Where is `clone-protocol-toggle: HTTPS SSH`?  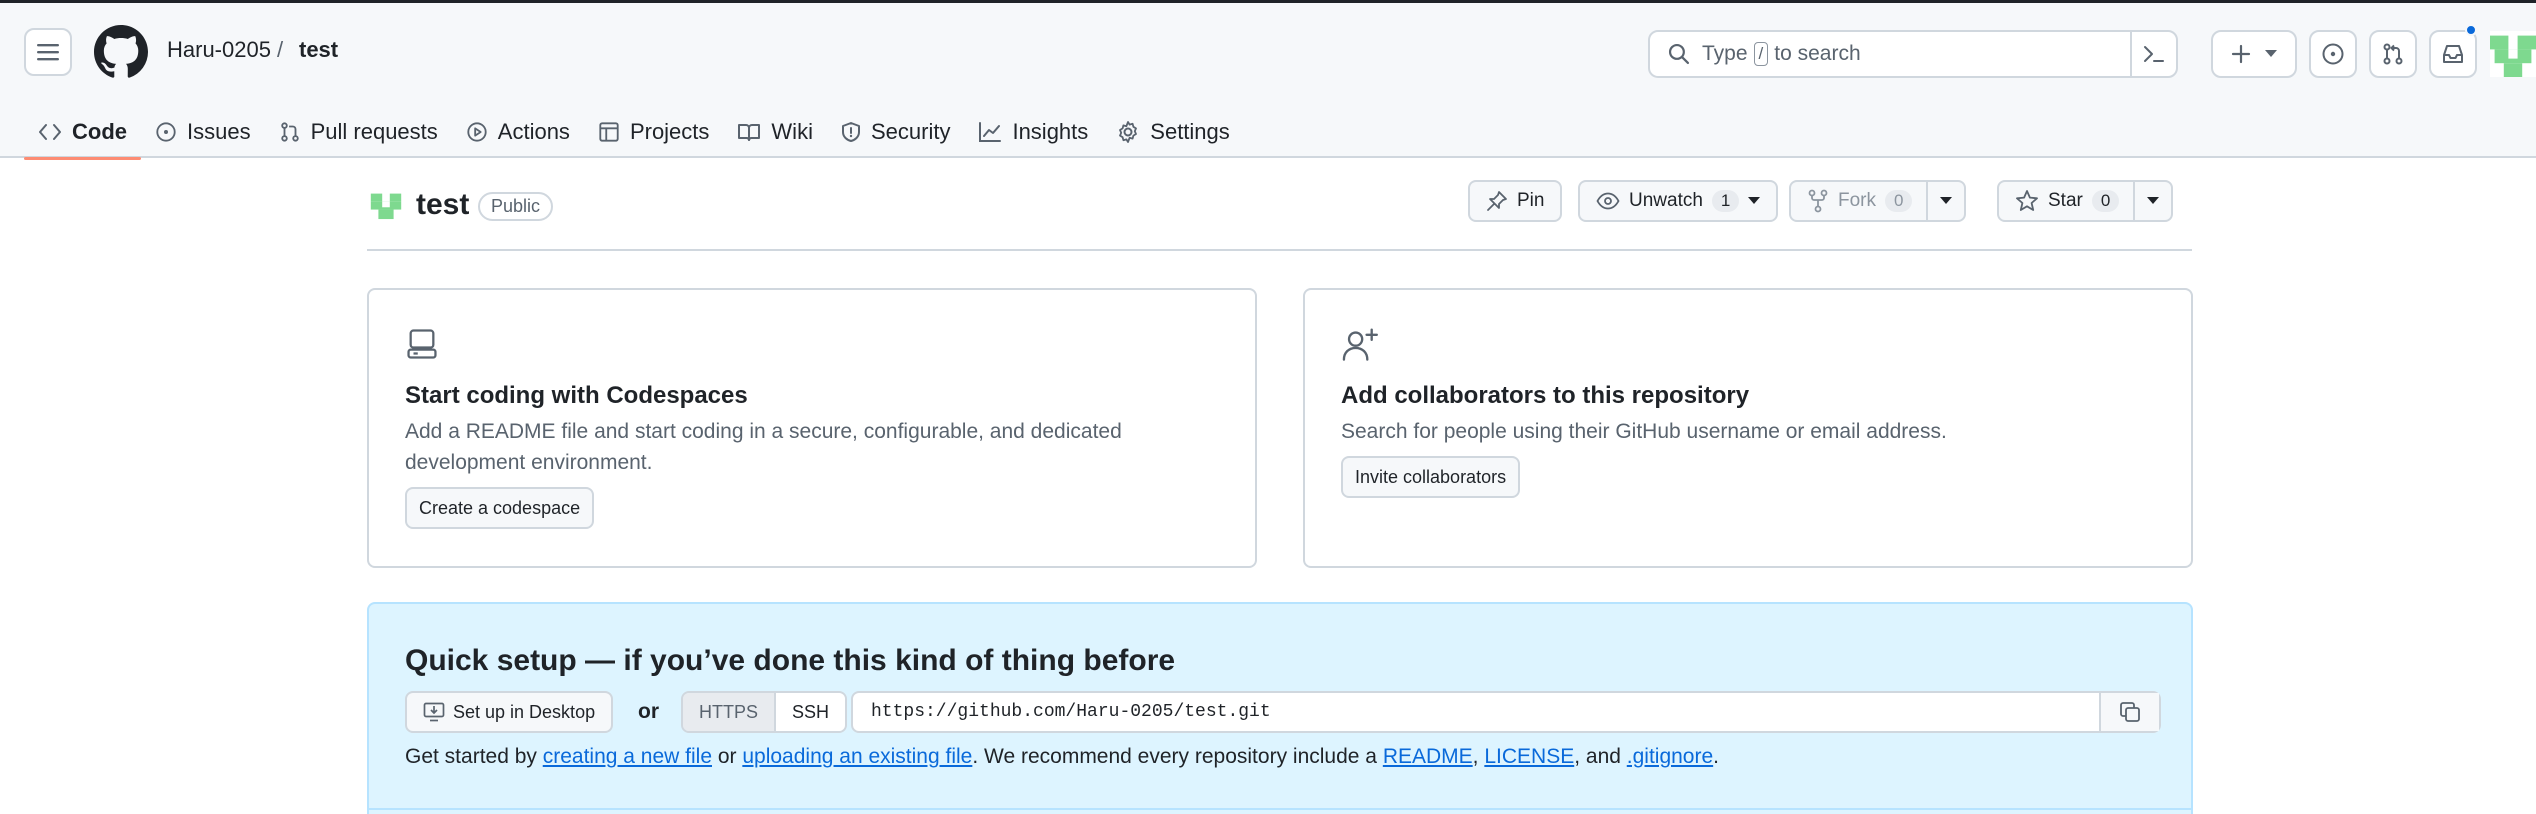
clone-protocol-toggle: HTTPS SSH is located at coordinates (764, 712).